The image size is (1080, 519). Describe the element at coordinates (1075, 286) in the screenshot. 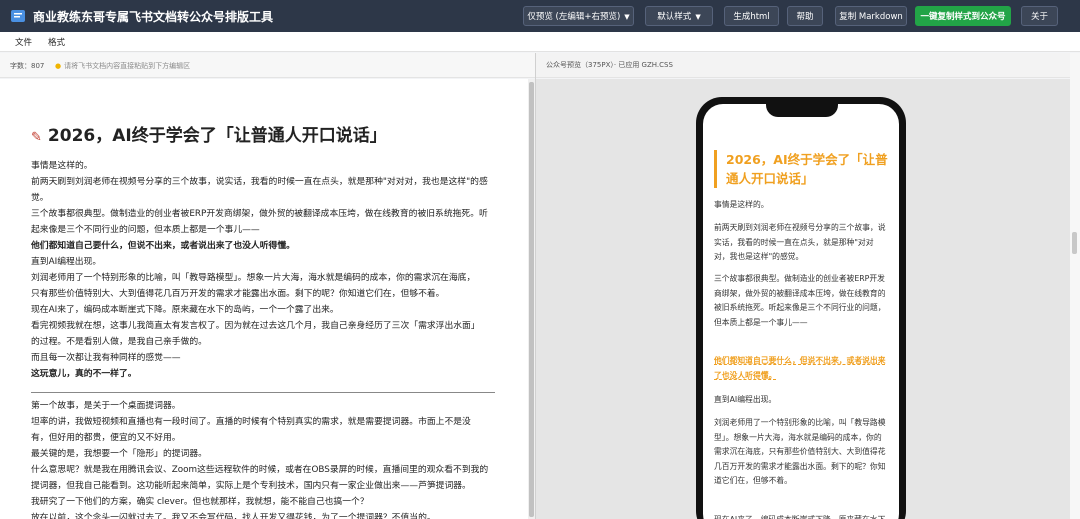

I see `preview-scrollbar-track` at that location.